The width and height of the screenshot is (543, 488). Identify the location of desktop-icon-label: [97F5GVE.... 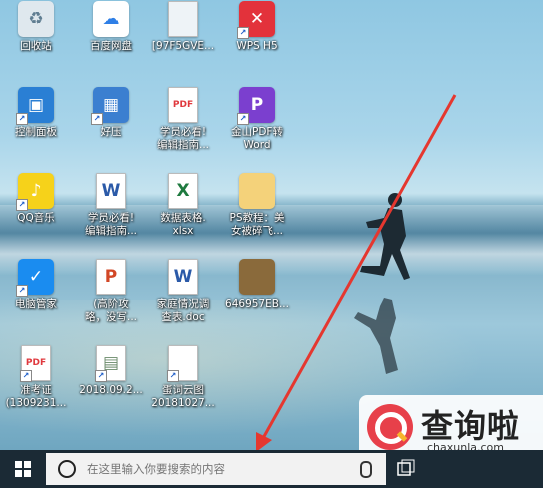
(183, 46).